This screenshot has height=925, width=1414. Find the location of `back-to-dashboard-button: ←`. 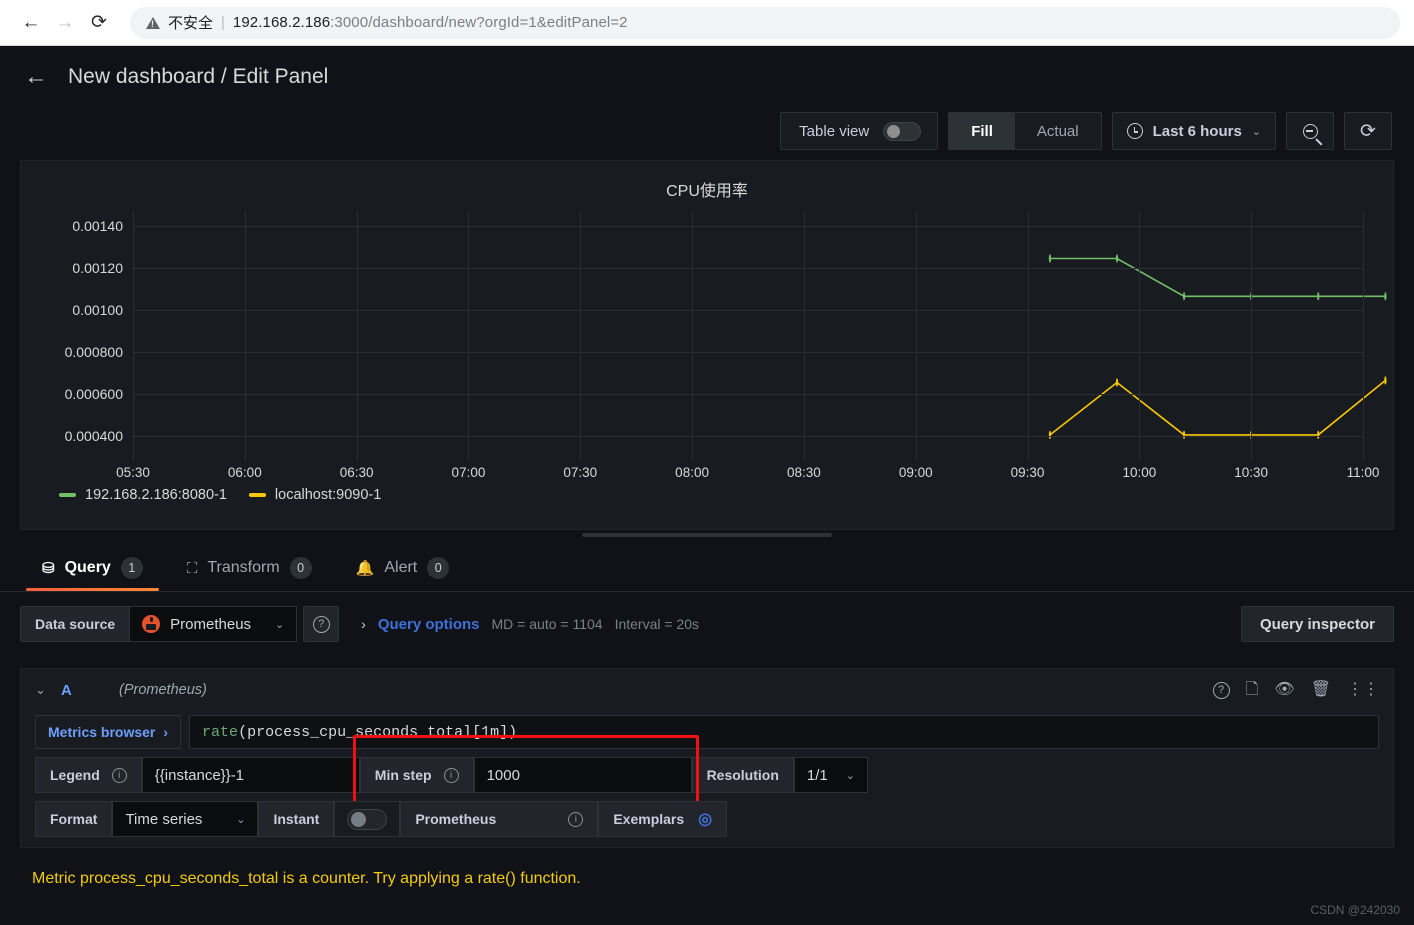

back-to-dashboard-button: ← is located at coordinates (36, 77).